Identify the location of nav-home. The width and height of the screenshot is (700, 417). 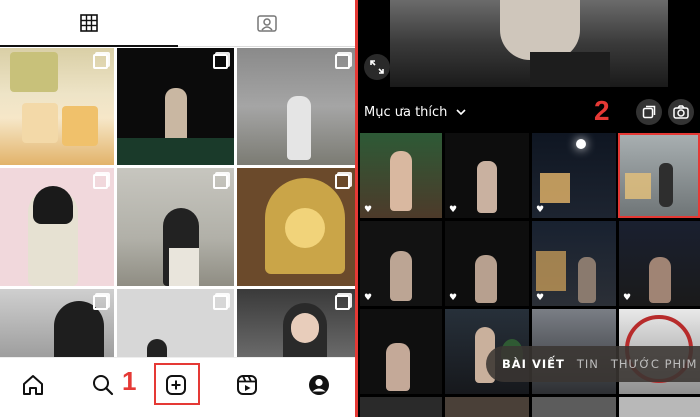
(33, 385).